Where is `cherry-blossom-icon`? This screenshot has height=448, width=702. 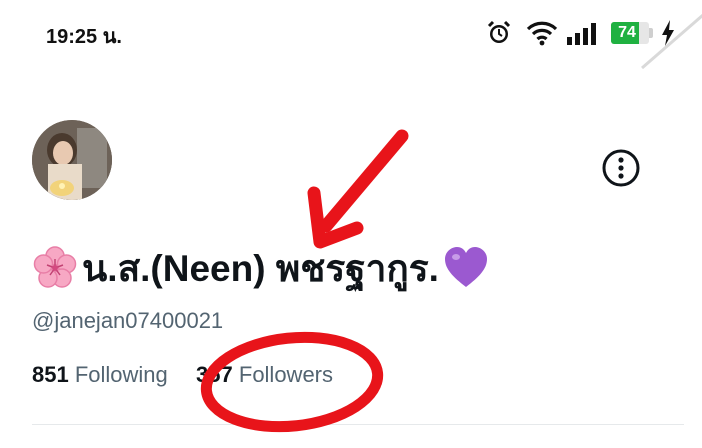 cherry-blossom-icon is located at coordinates (55, 267).